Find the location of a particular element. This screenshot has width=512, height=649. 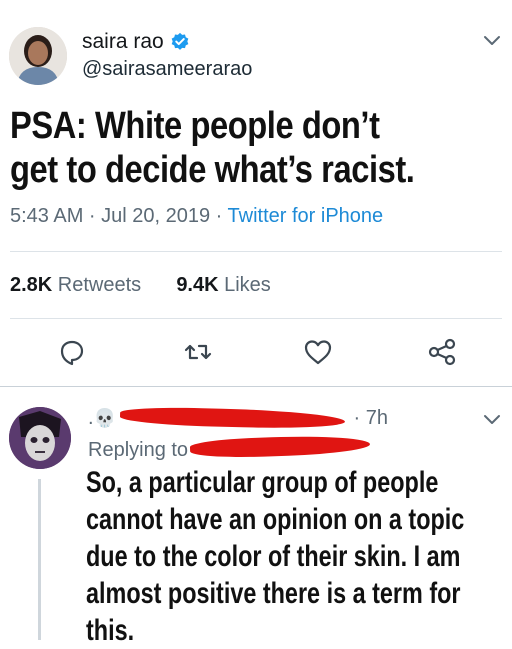

share-button is located at coordinates (442, 352).